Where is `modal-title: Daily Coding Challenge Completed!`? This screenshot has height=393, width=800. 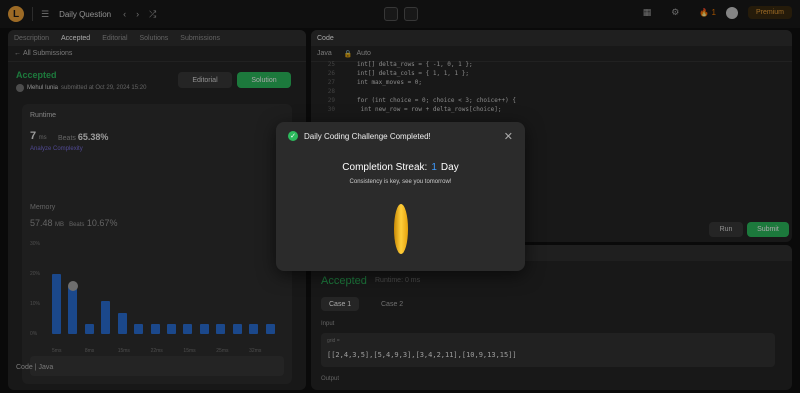
modal-title: Daily Coding Challenge Completed! is located at coordinates (367, 136).